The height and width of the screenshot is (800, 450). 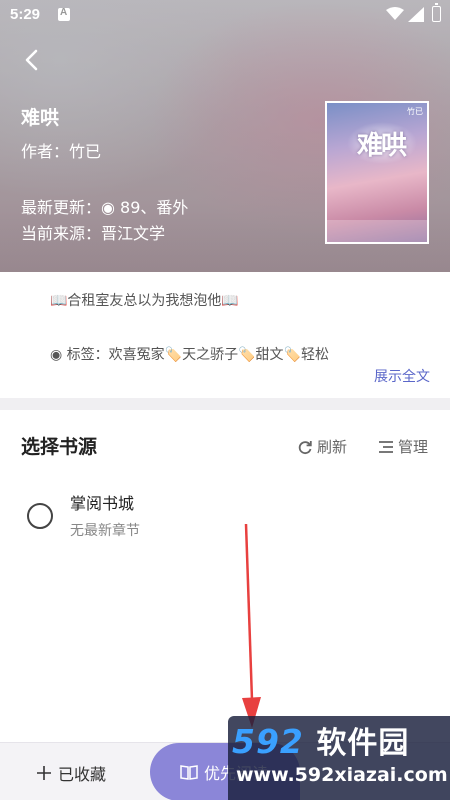 What do you see at coordinates (61, 151) in the screenshot?
I see `book-author: 作者：竹已` at bounding box center [61, 151].